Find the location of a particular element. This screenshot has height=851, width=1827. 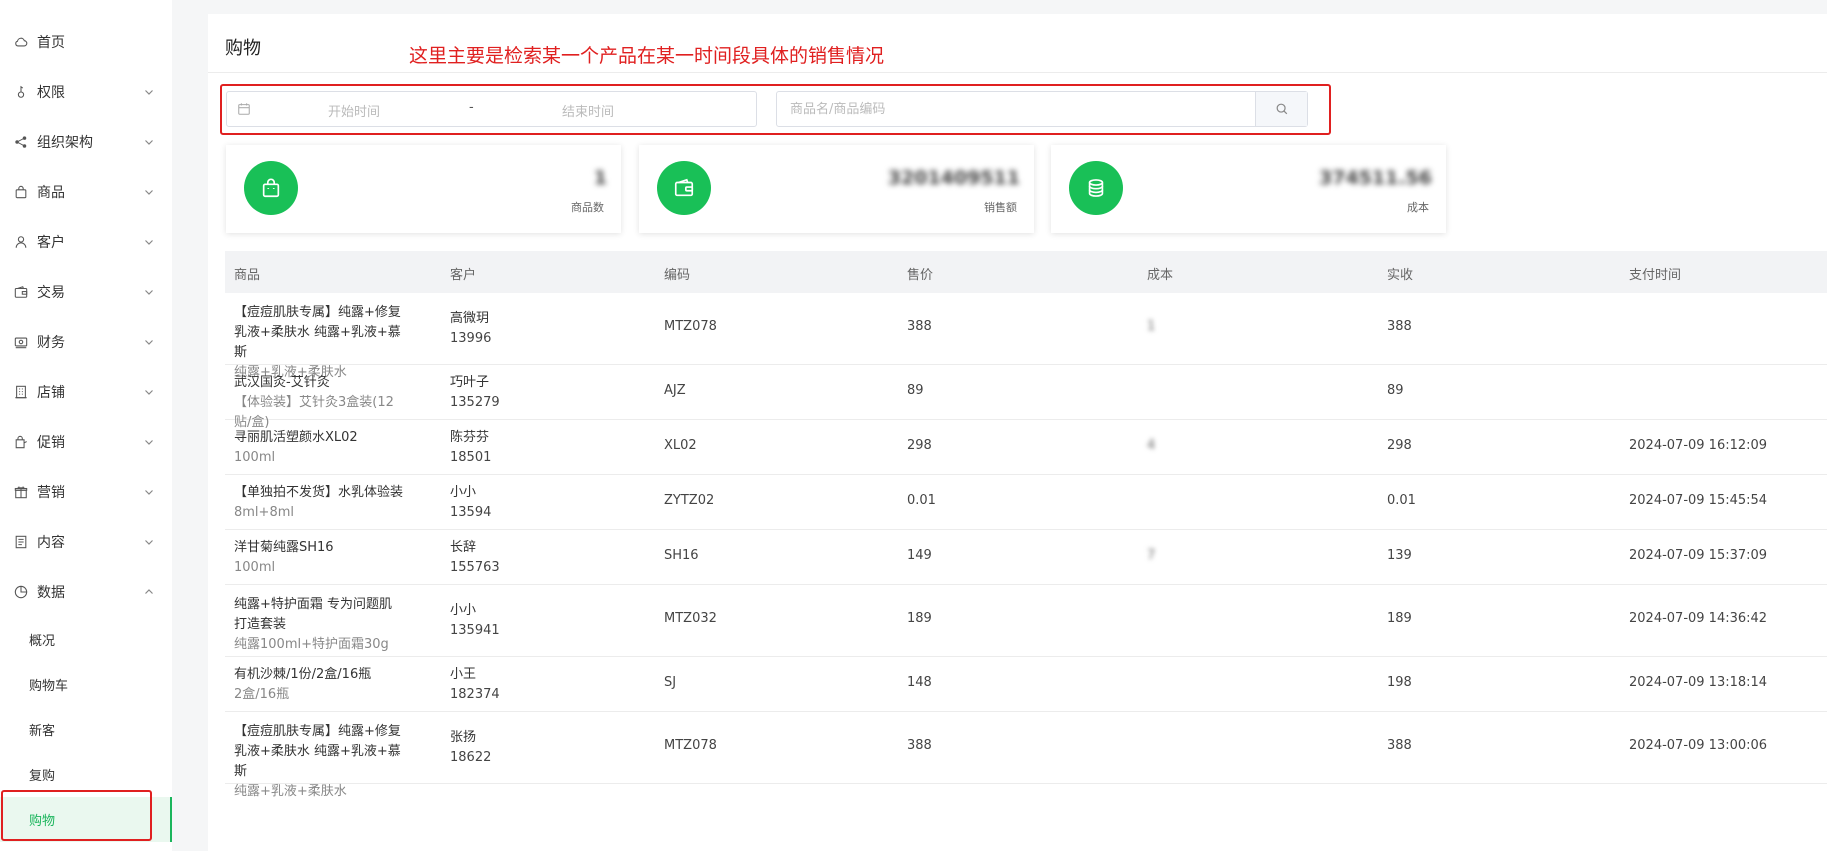

code-cell: SH16 is located at coordinates (681, 555).